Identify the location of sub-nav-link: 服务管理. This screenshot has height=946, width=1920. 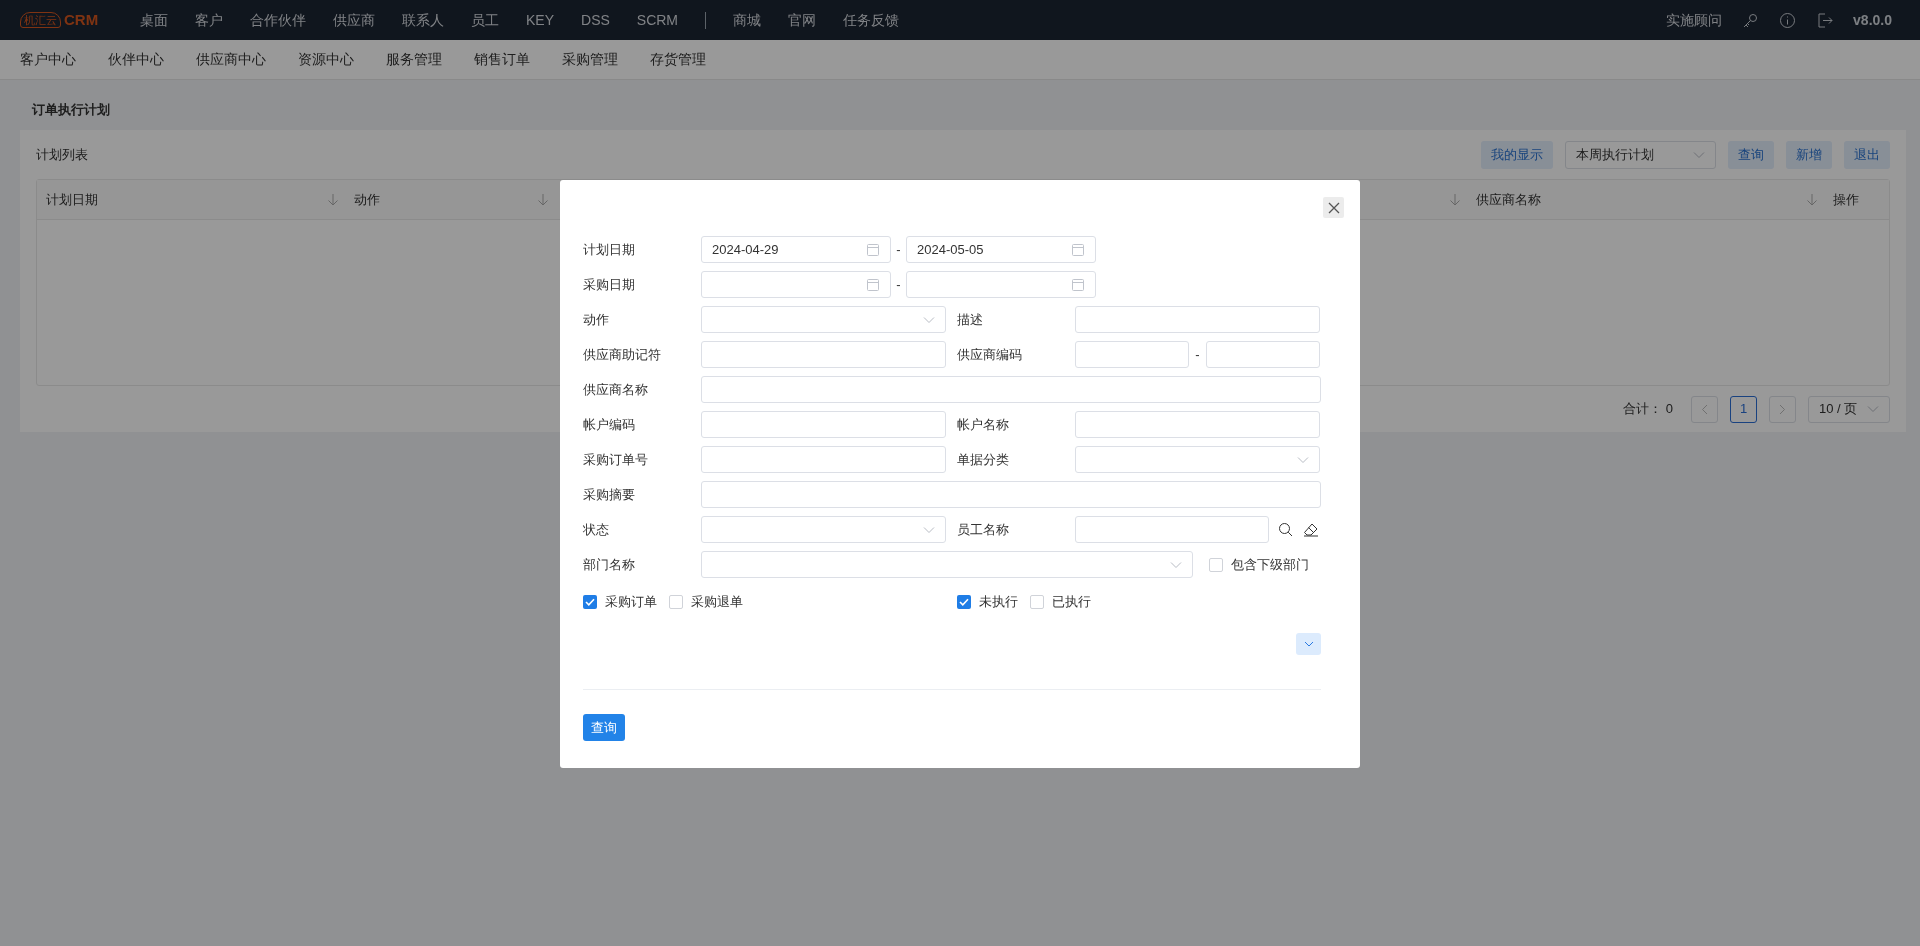
(414, 59).